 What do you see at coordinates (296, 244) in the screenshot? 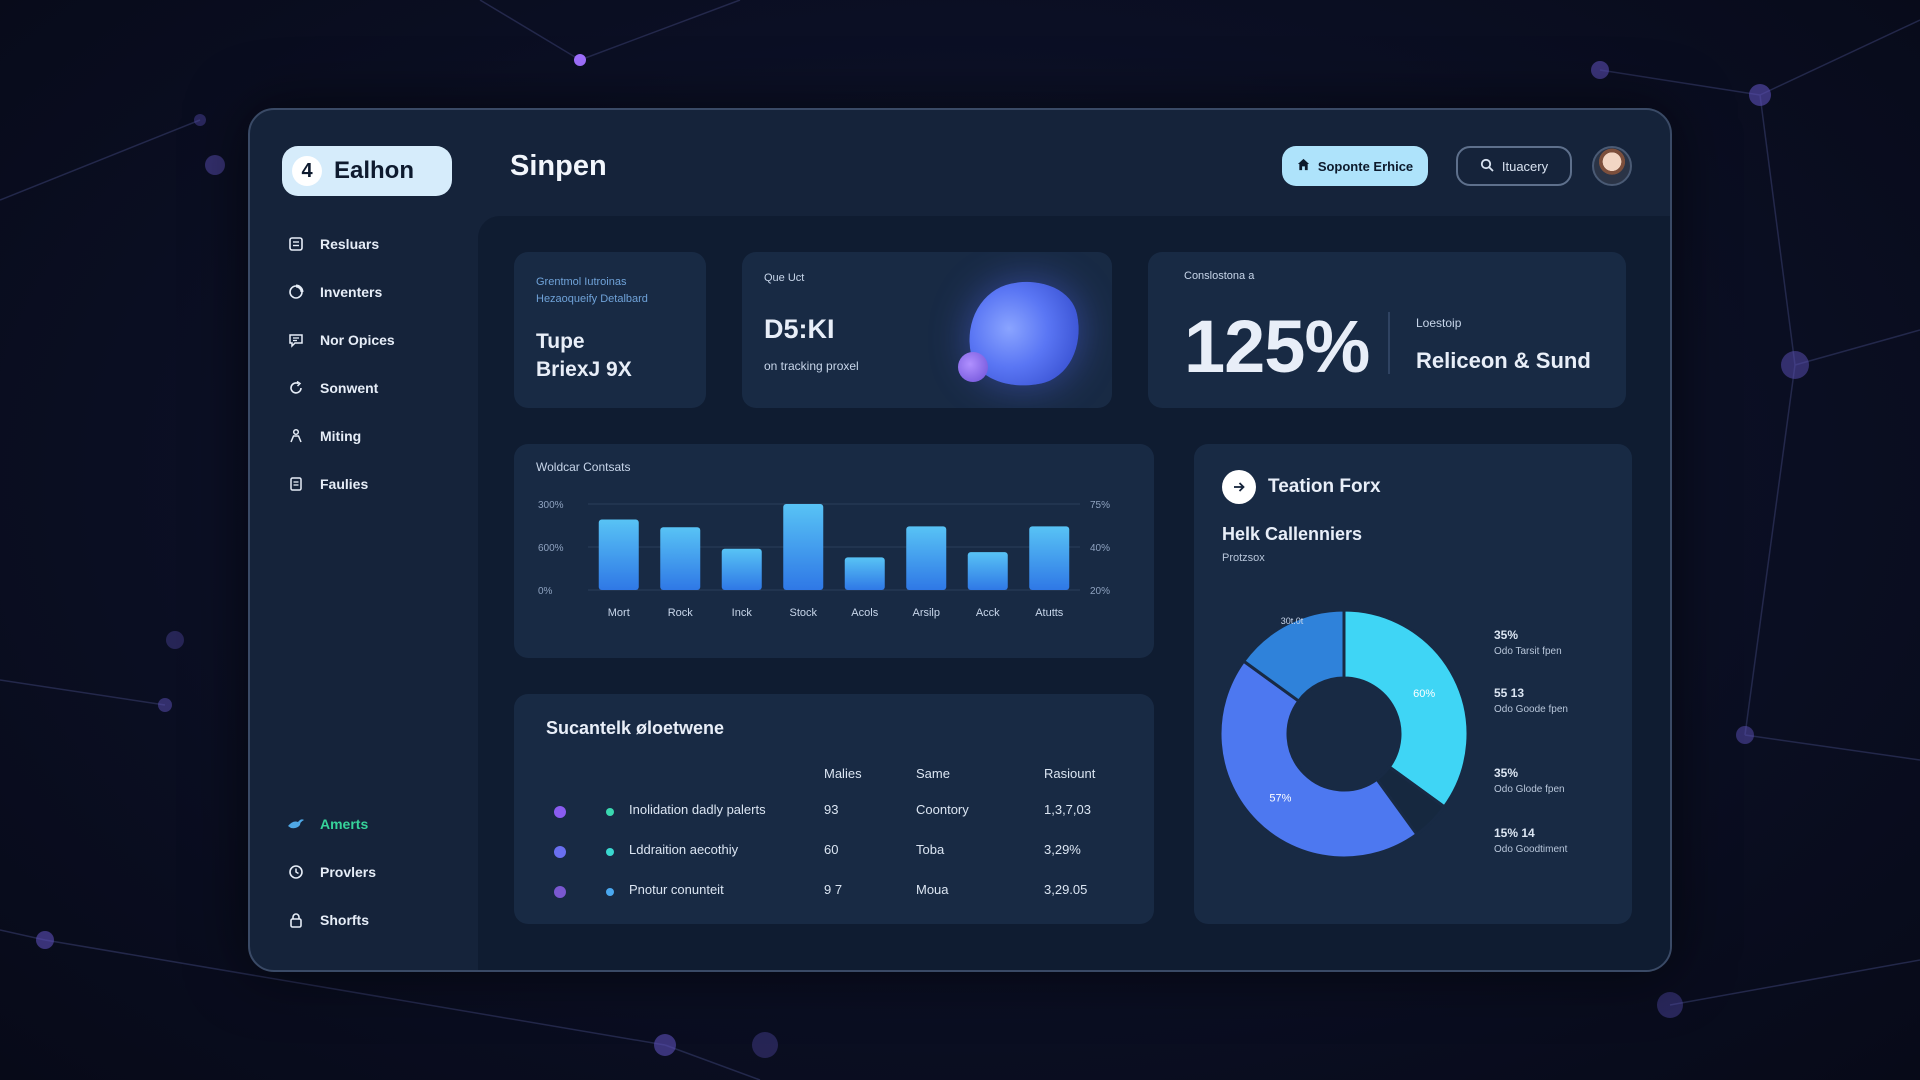
I see `clipboard-icon` at bounding box center [296, 244].